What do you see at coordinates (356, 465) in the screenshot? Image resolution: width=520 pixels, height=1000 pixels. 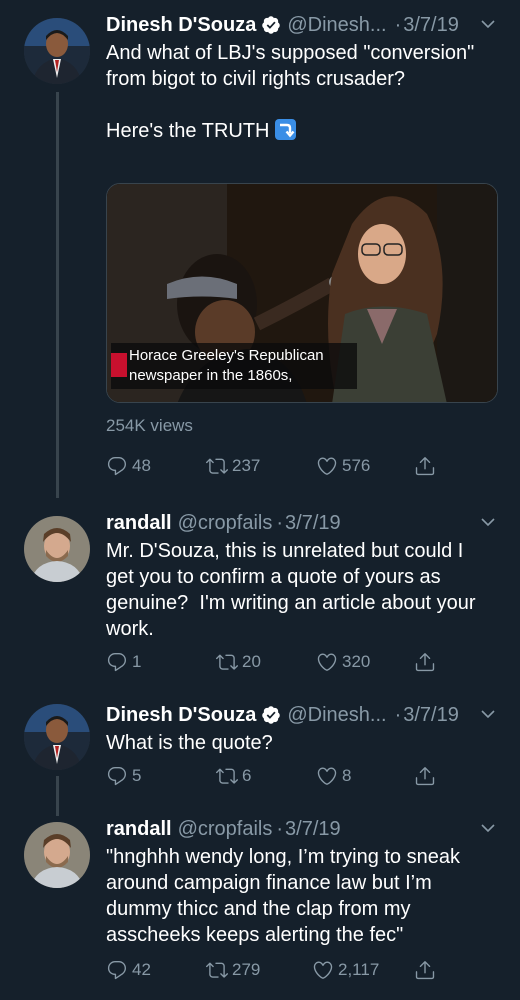 I see `like-count: 576` at bounding box center [356, 465].